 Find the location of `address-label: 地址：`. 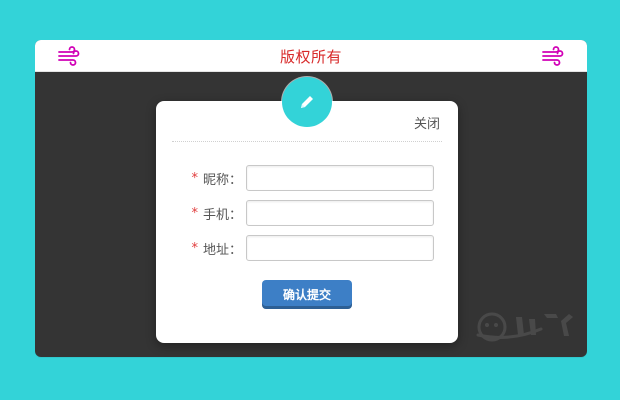

address-label: 地址： is located at coordinates (222, 250).